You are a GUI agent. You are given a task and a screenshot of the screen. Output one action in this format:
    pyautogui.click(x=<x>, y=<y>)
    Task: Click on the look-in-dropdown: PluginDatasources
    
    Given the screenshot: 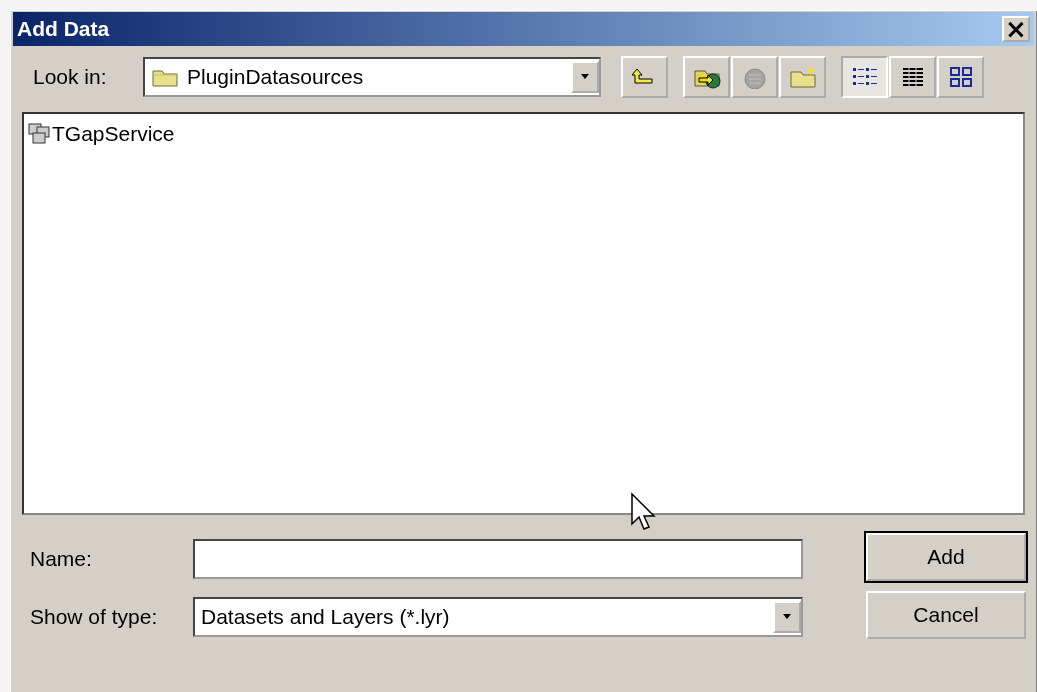 What is the action you would take?
    pyautogui.click(x=372, y=77)
    